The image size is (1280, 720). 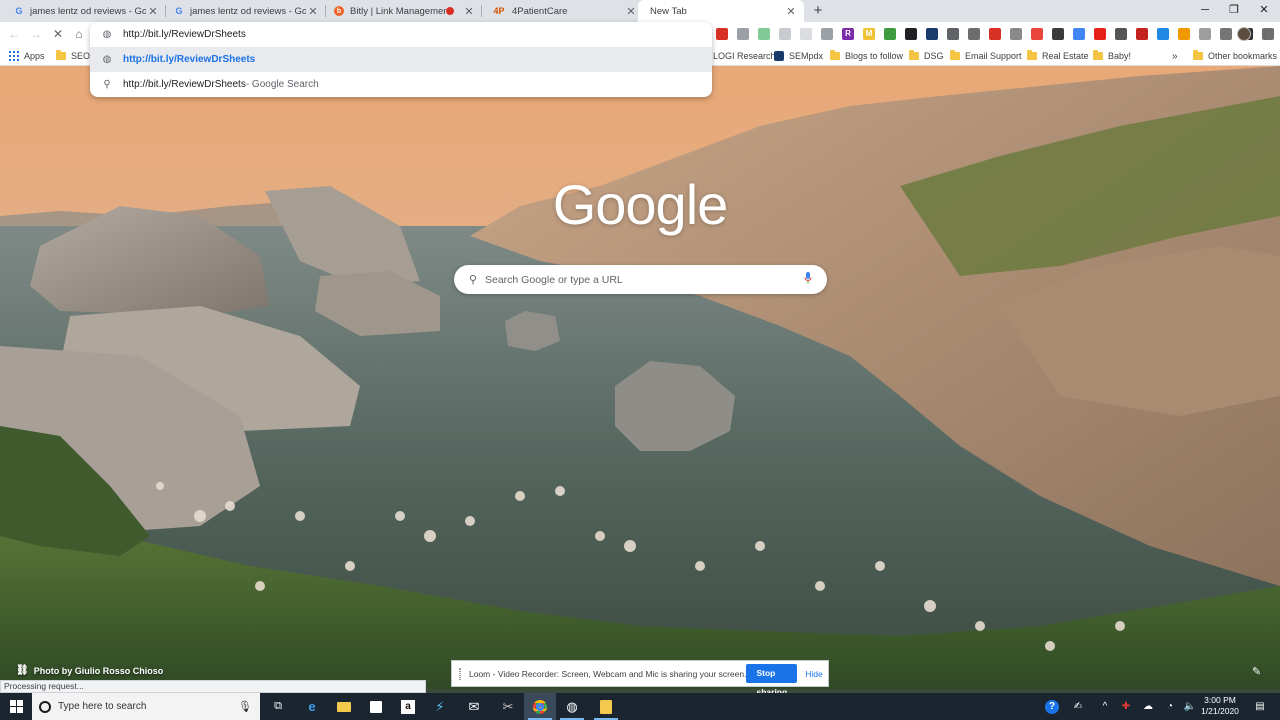 What do you see at coordinates (36, 34) in the screenshot?
I see `forward-button: →` at bounding box center [36, 34].